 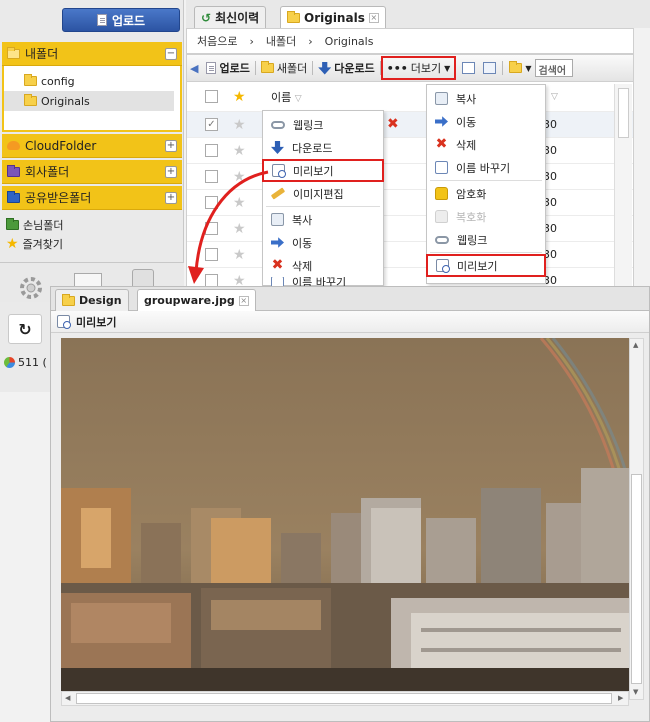 I want to click on scroll-right-icon: ▶, so click(x=620, y=698).